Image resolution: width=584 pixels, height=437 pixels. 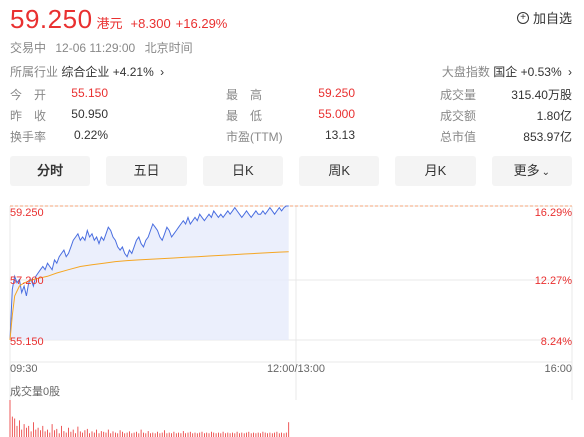 I want to click on volume-label: 成交量0股, so click(x=35, y=391).